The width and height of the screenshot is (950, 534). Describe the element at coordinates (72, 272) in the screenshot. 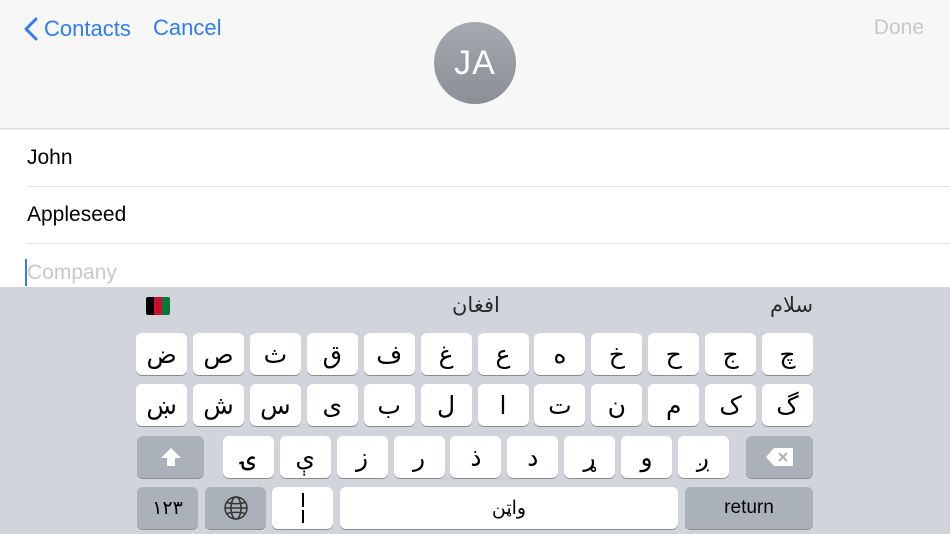

I see `company-placeholder: Company` at that location.